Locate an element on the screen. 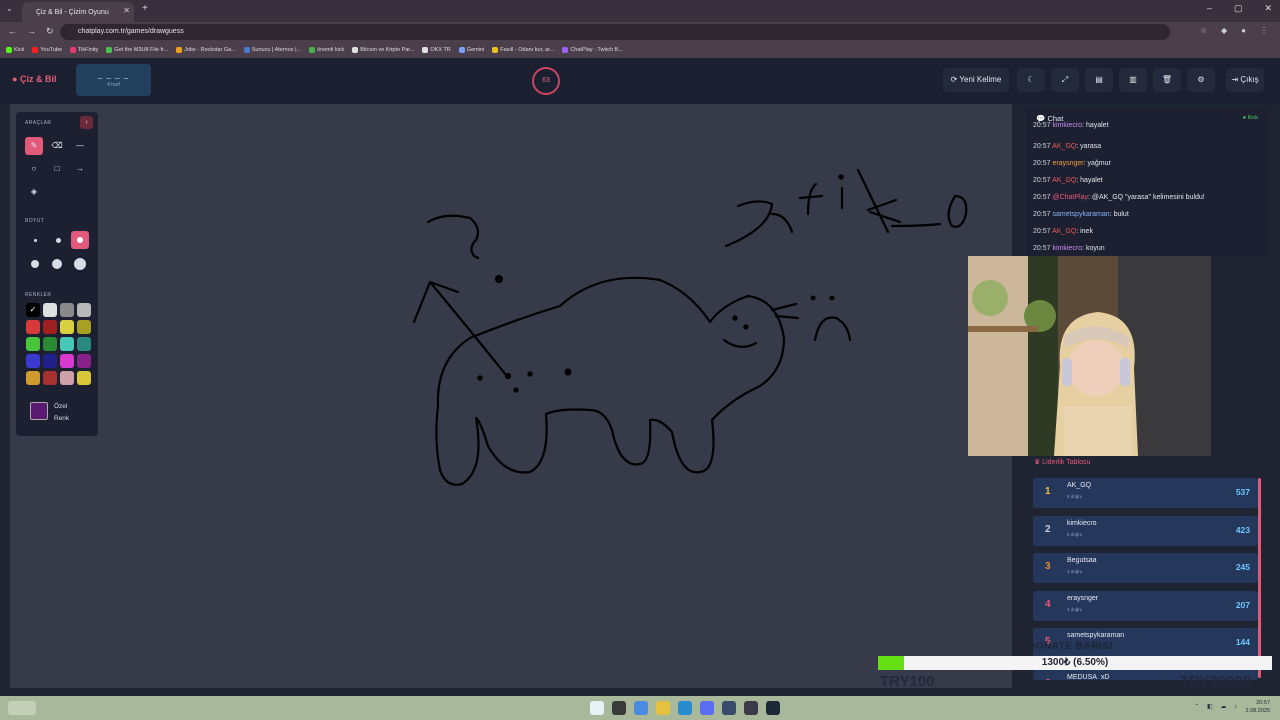 The height and width of the screenshot is (720, 1280). chat-username: eraysnger is located at coordinates (1067, 163).